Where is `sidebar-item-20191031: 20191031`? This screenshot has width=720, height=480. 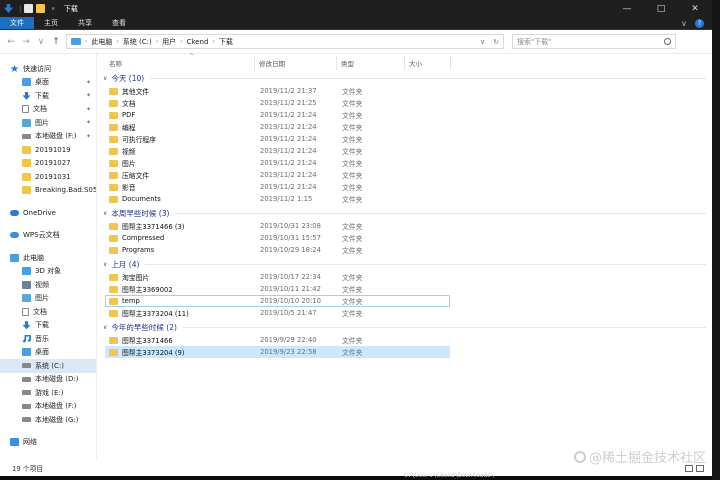 sidebar-item-20191031: 20191031 is located at coordinates (48, 177).